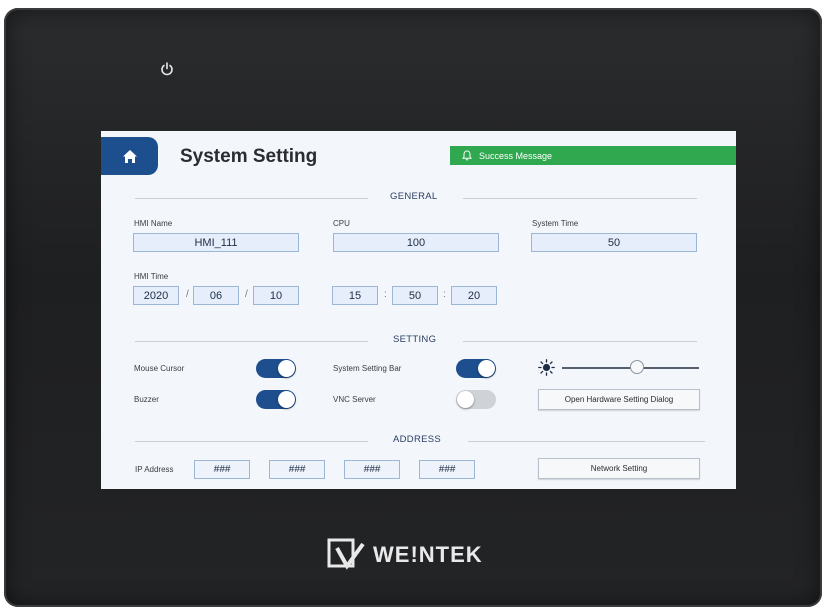 This screenshot has width=826, height=611. Describe the element at coordinates (467, 155) in the screenshot. I see `bell-icon` at that location.